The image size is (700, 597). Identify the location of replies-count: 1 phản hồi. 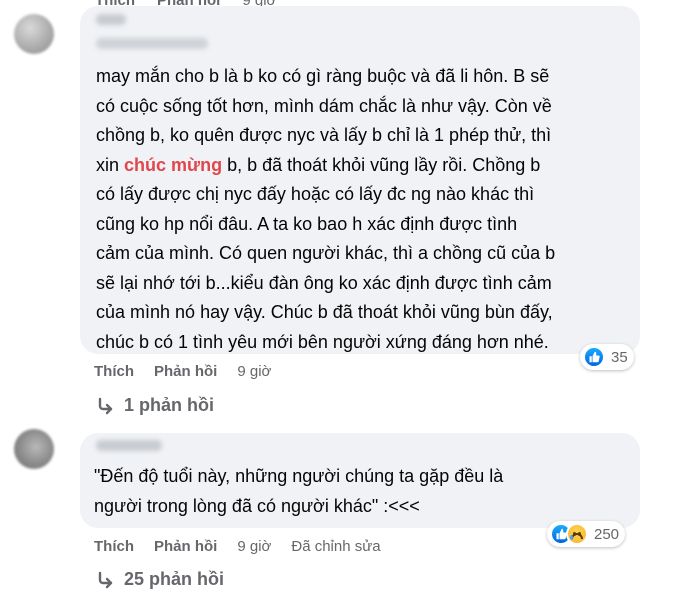
(169, 405).